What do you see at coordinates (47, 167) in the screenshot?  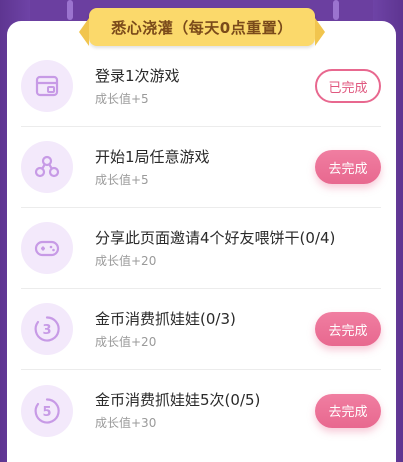 I see `tree-icon` at bounding box center [47, 167].